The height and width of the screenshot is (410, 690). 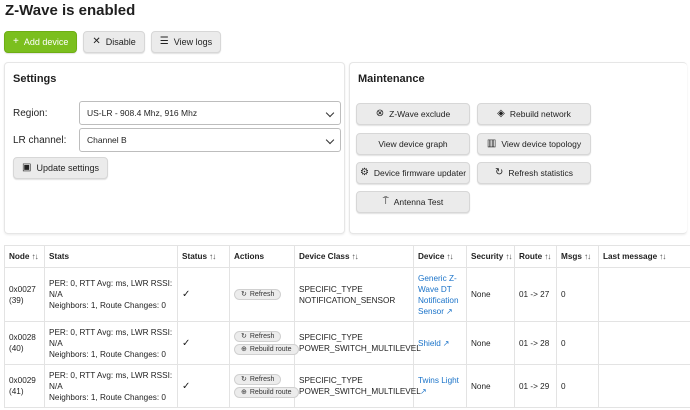 What do you see at coordinates (535, 294) in the screenshot?
I see `route-cell: 01 -> 27` at bounding box center [535, 294].